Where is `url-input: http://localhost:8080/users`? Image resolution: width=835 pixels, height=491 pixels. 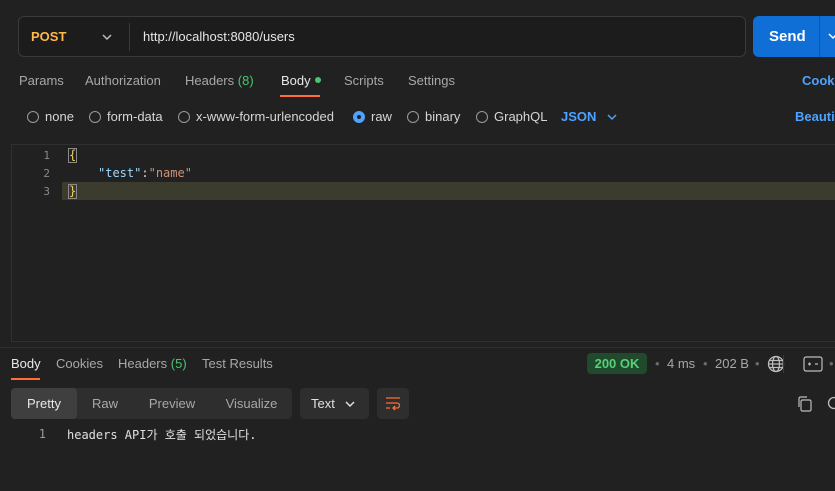 url-input: http://localhost:8080/users is located at coordinates (219, 36).